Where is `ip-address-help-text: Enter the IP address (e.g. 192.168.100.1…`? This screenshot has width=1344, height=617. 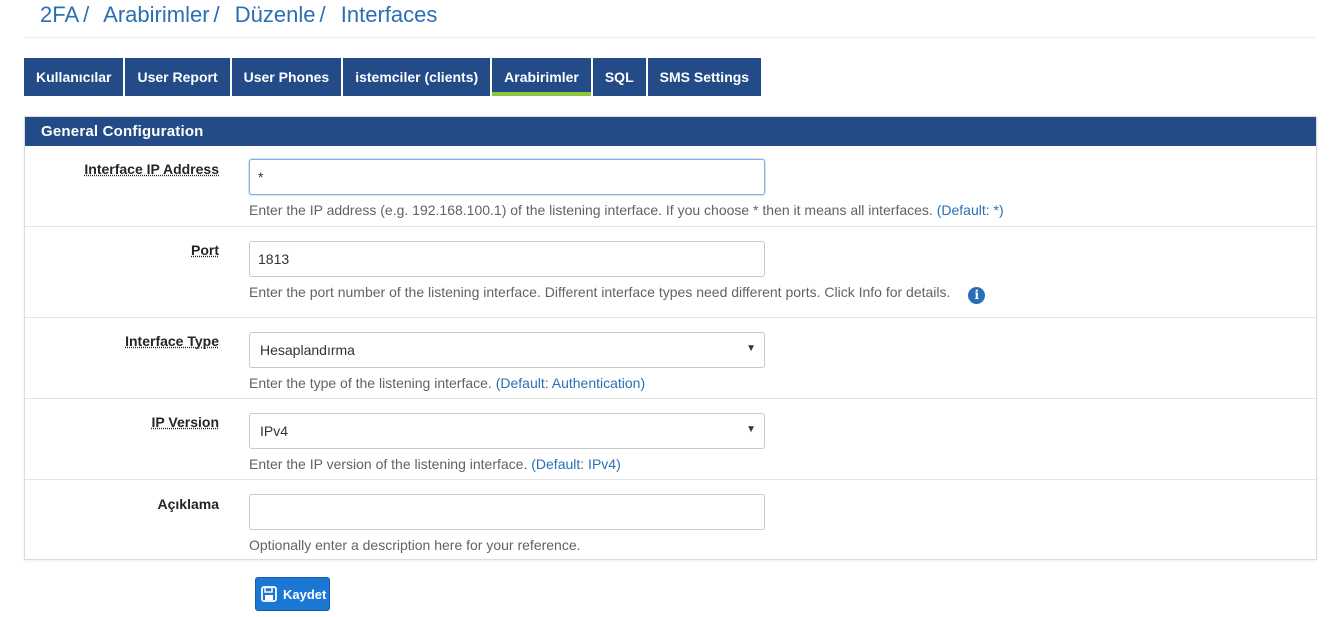 ip-address-help-text: Enter the IP address (e.g. 192.168.100.1… is located at coordinates (591, 210).